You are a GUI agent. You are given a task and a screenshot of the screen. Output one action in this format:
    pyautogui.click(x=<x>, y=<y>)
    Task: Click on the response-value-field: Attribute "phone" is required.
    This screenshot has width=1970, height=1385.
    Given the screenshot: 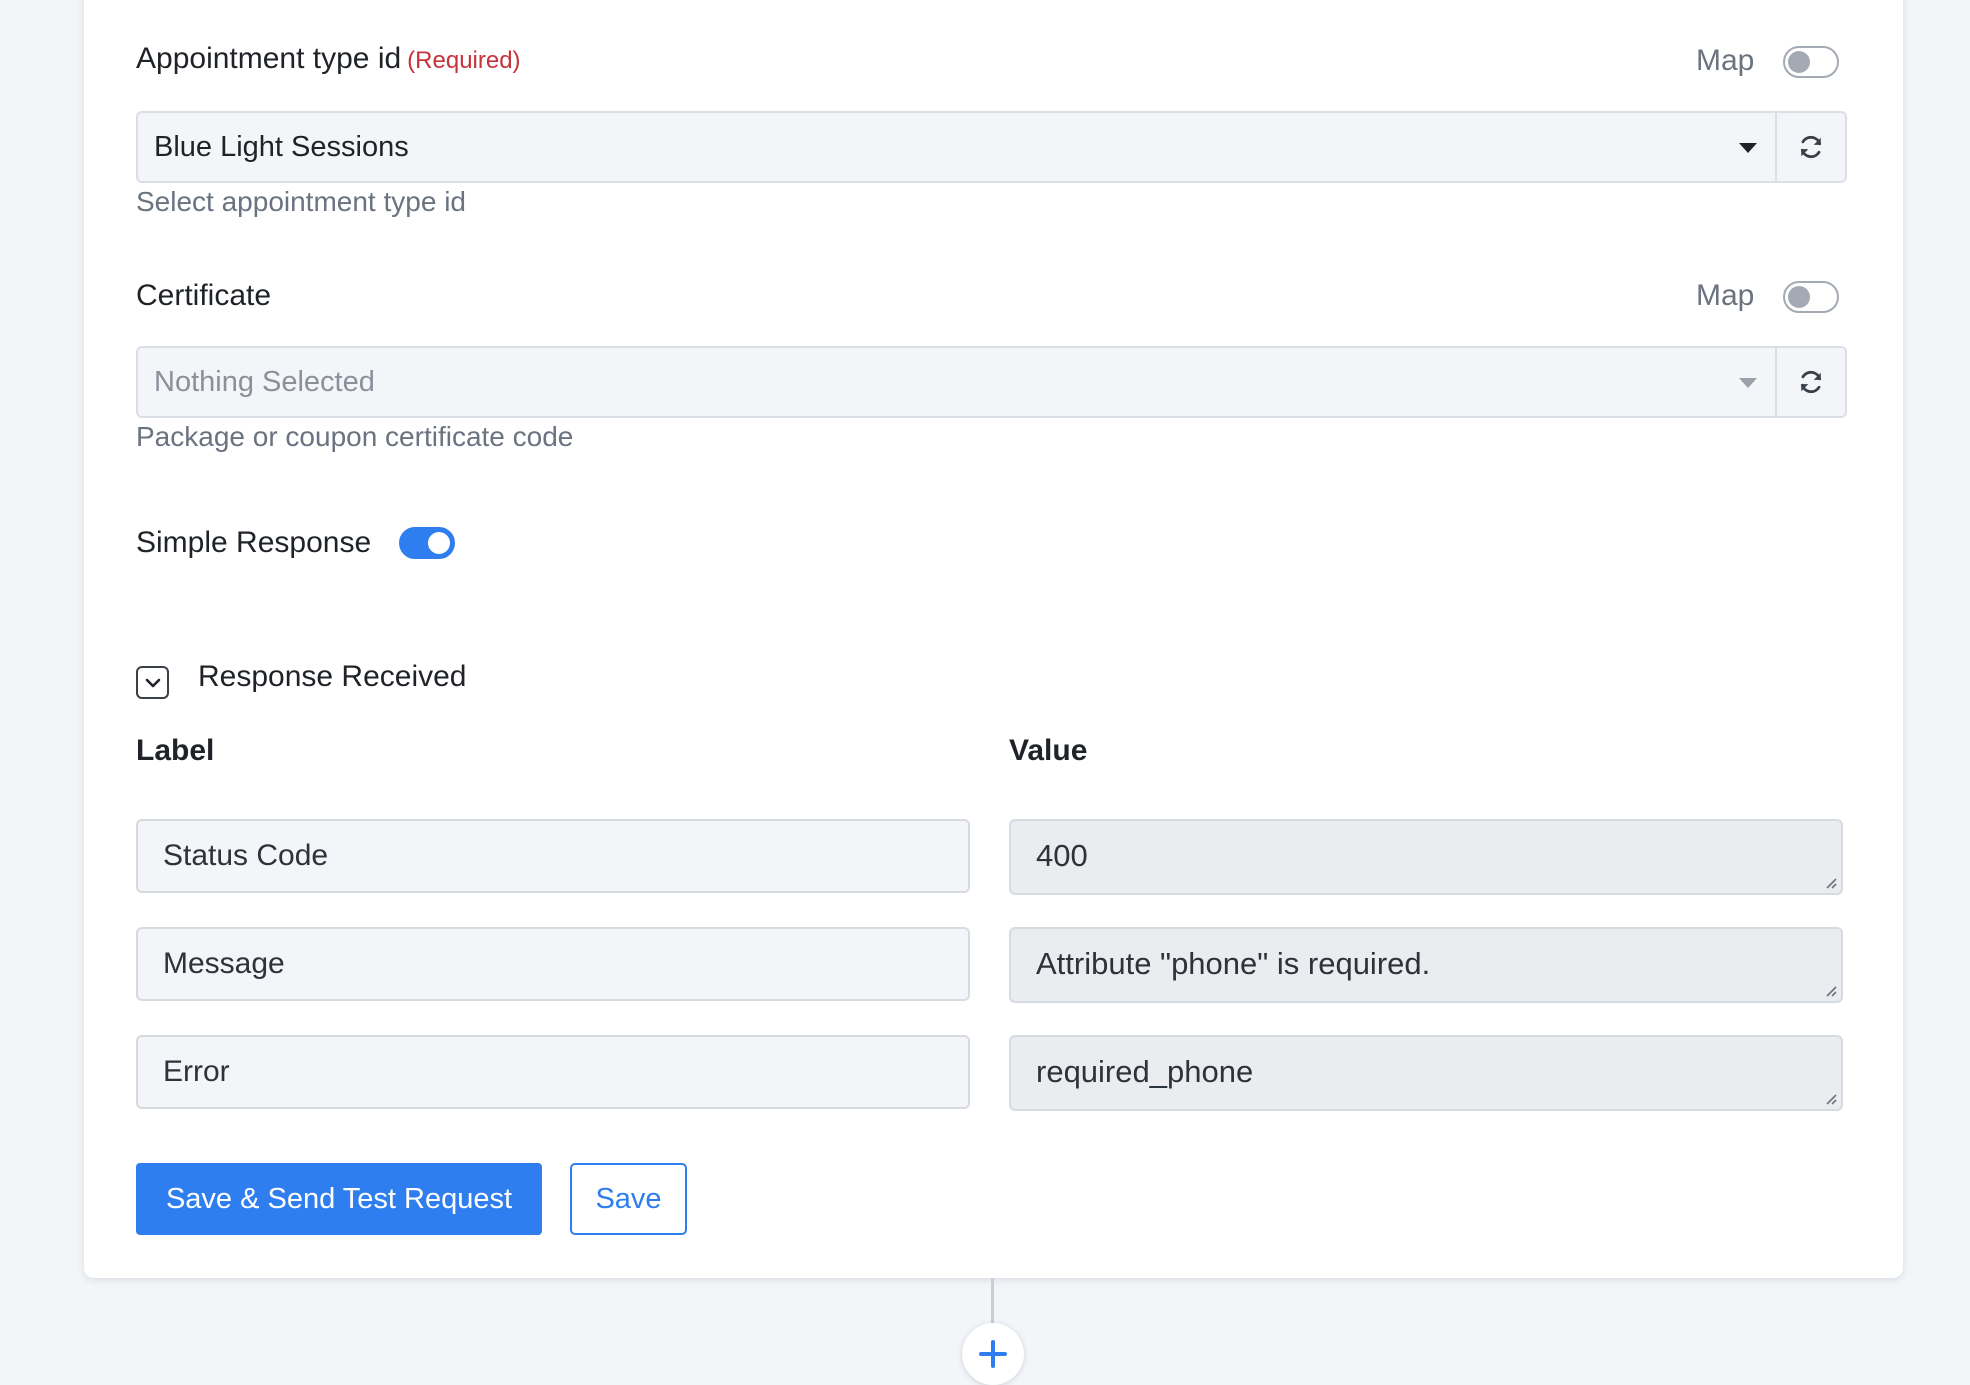 What is the action you would take?
    pyautogui.click(x=1426, y=965)
    